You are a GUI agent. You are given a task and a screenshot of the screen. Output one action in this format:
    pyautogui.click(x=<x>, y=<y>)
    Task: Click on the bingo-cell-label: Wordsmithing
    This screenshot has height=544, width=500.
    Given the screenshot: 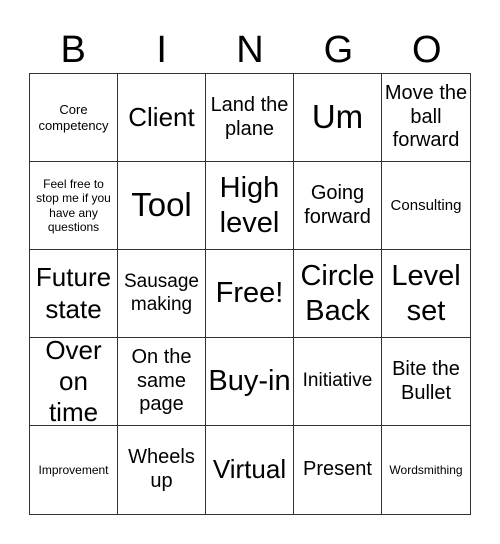 What is the action you would take?
    pyautogui.click(x=426, y=469)
    